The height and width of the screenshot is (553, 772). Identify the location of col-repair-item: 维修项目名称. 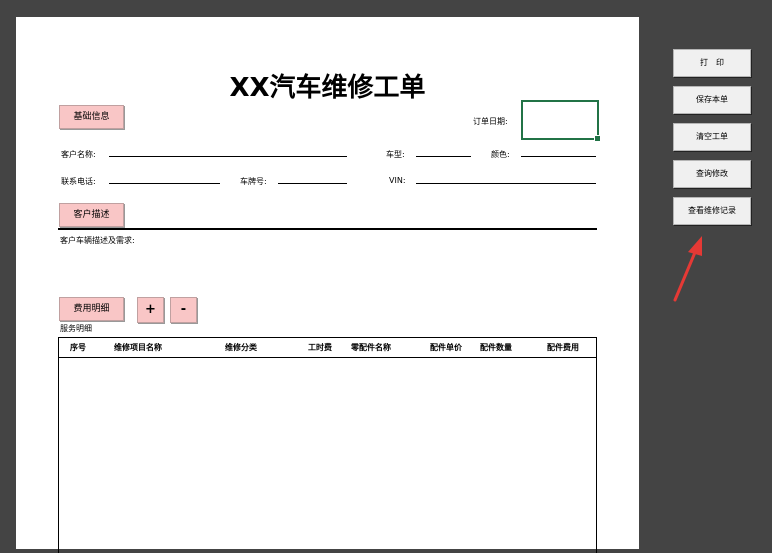
(138, 347).